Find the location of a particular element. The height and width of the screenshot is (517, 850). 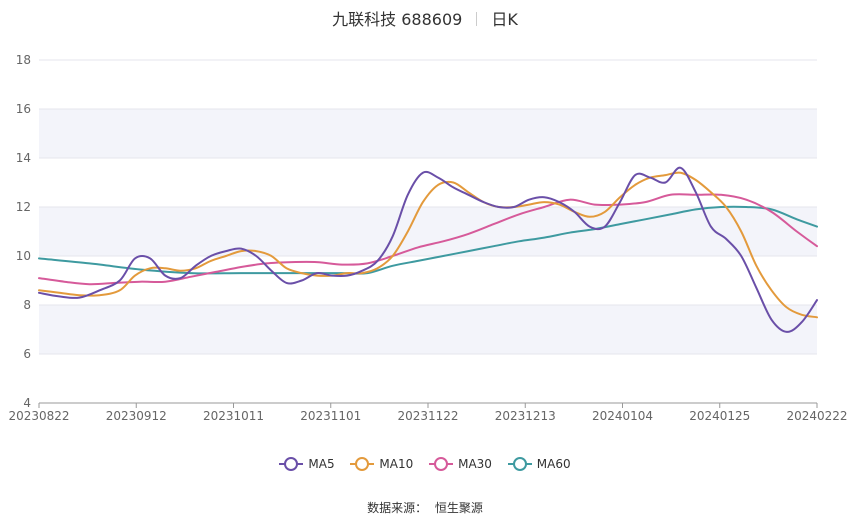

legend-label-ma10: MA10 is located at coordinates (396, 464).